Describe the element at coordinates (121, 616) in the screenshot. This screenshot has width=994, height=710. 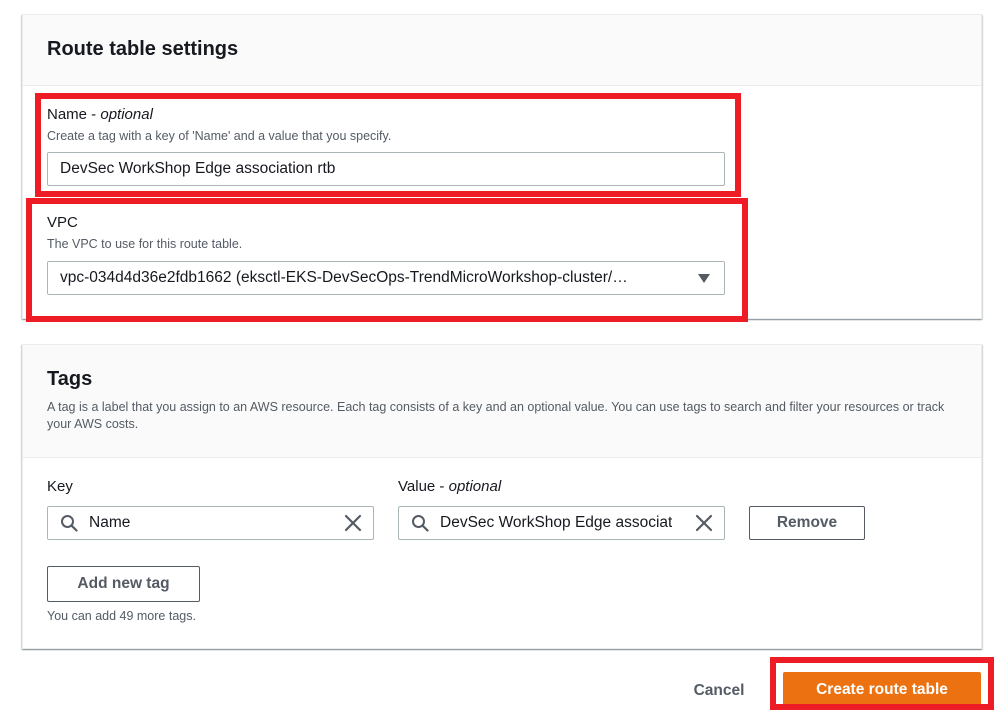
I see `tags-limit-text: You can add 49 more tags.` at that location.